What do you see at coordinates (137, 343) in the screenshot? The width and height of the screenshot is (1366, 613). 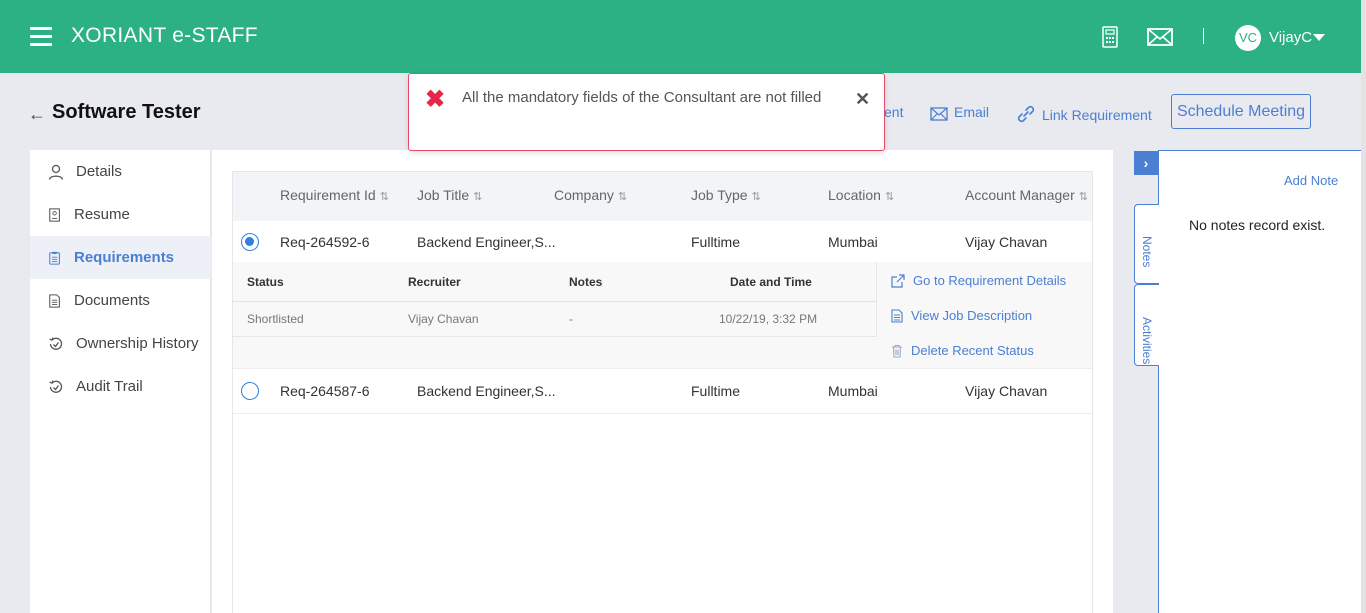 I see `sidebar-item-label: Ownership History` at bounding box center [137, 343].